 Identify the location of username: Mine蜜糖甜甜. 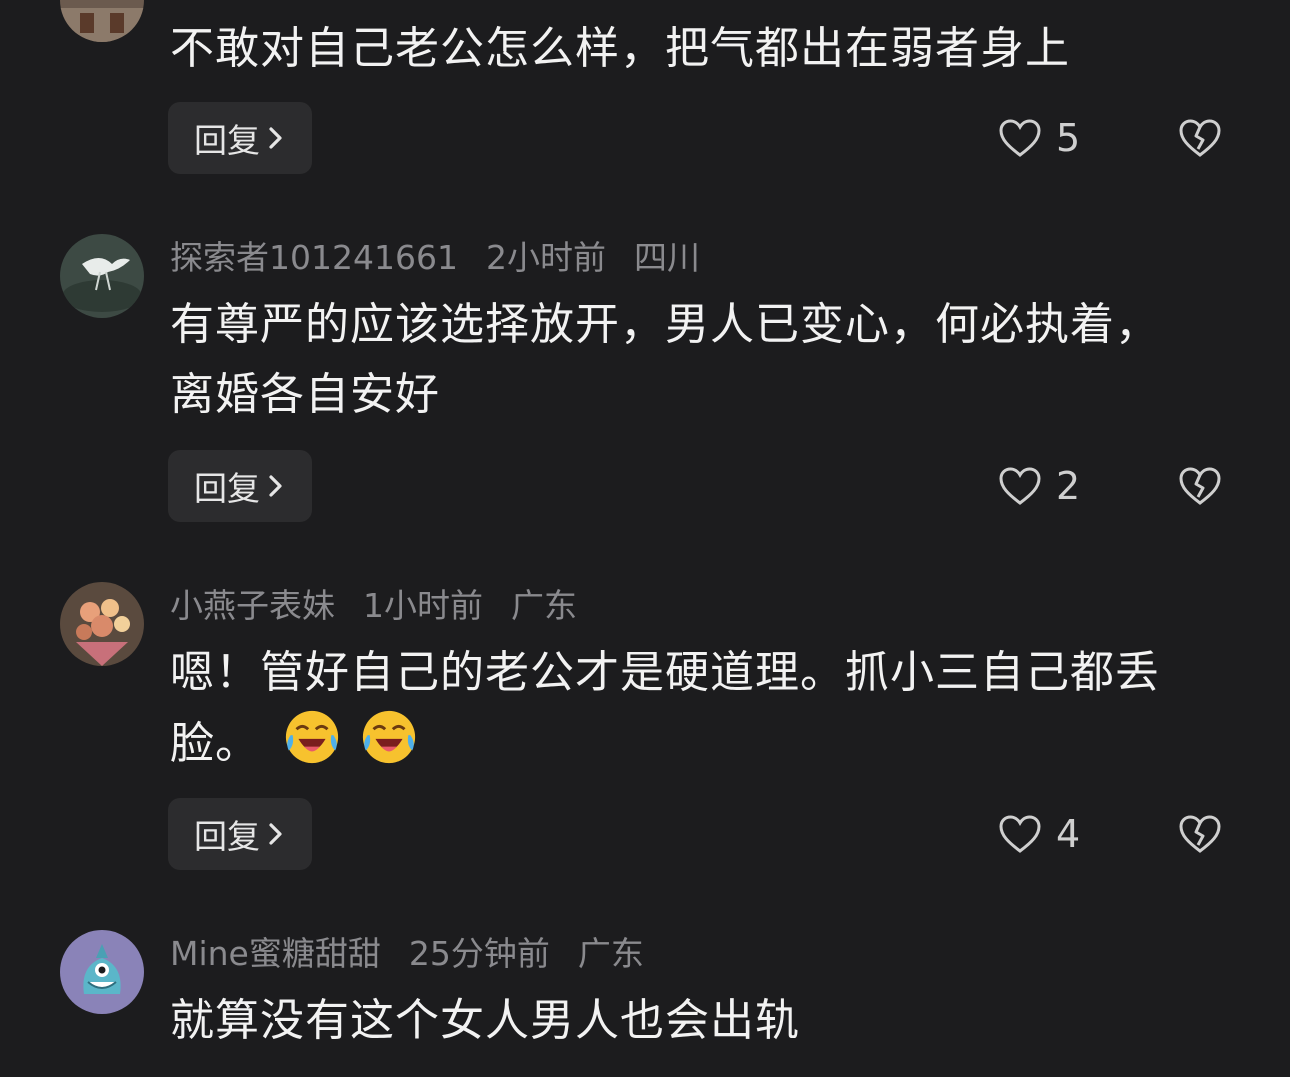
(275, 953).